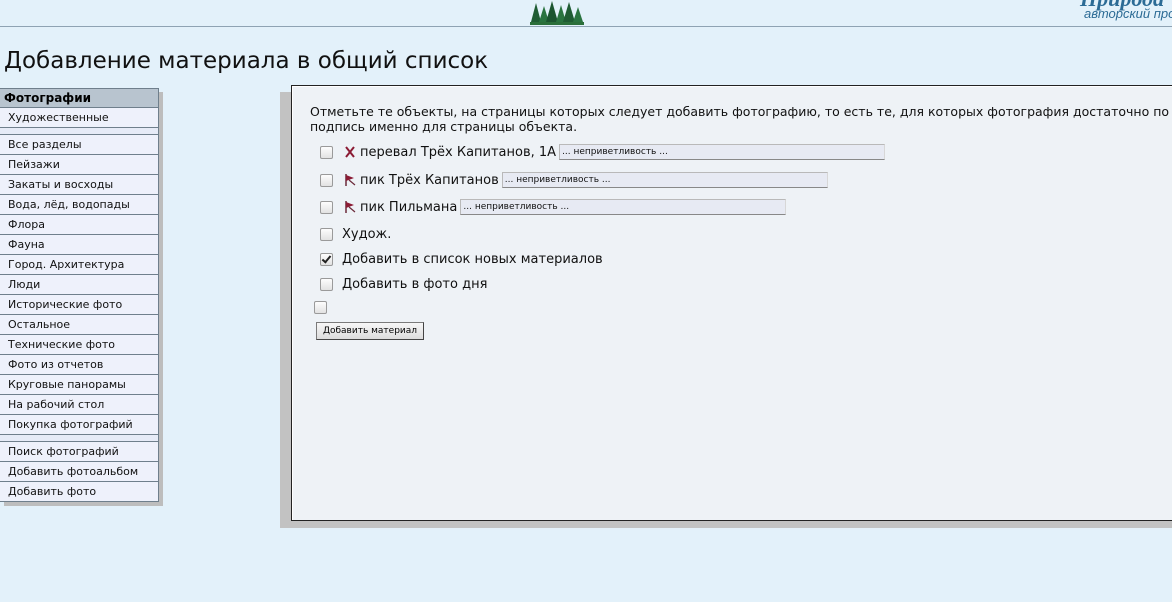  I want to click on sidebar-item-add-album: Добавить фотоальбом, so click(79, 472).